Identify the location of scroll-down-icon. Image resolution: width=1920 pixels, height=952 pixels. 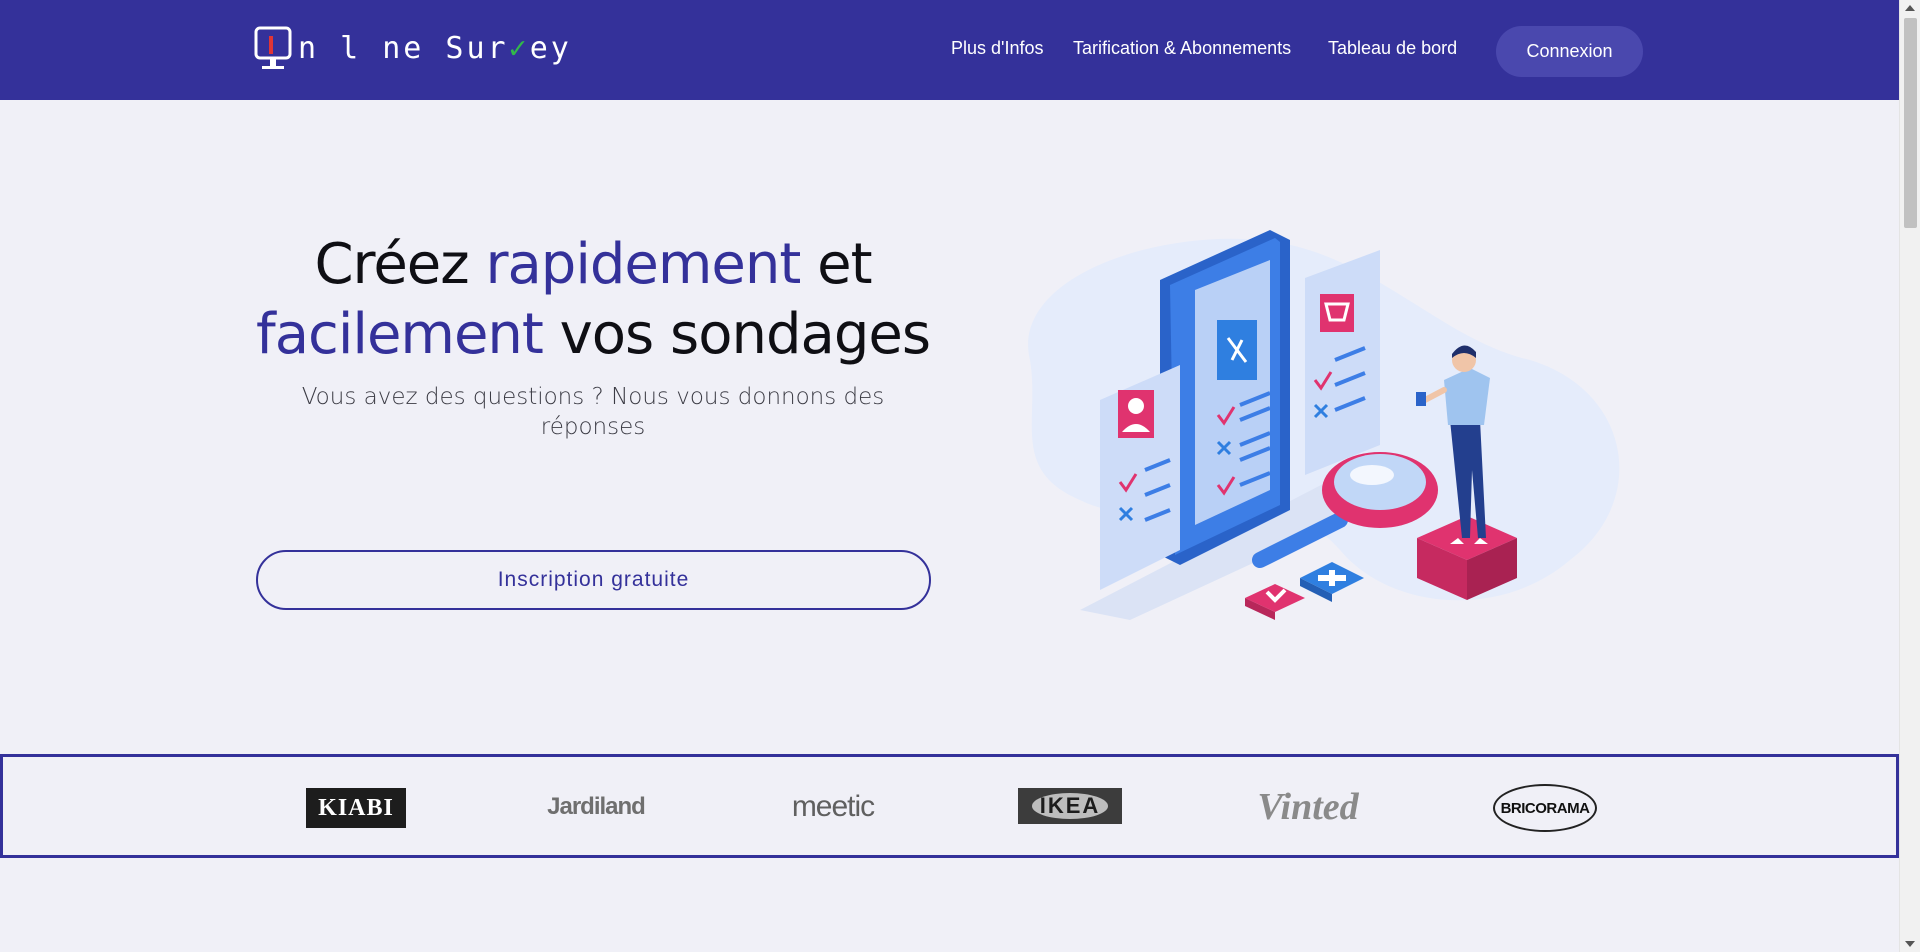
(1910, 944).